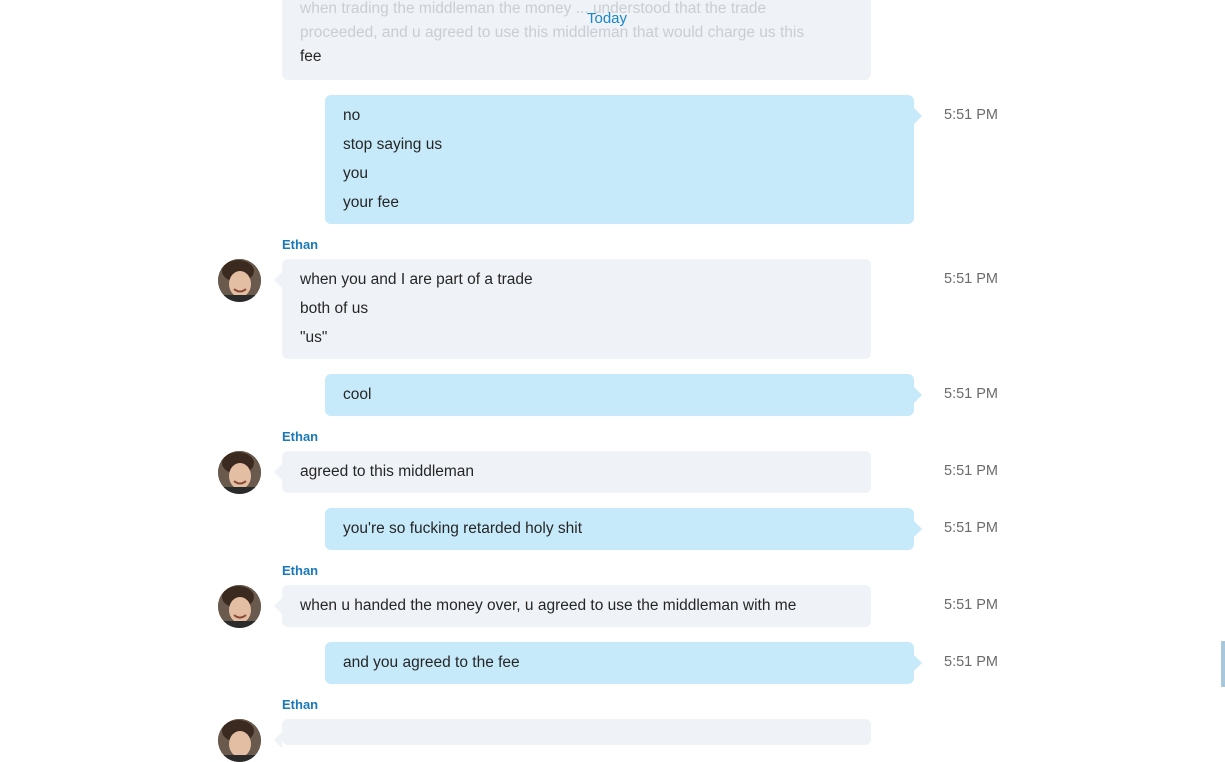 The image size is (1225, 762). Describe the element at coordinates (623, 529) in the screenshot. I see `message-bubble-outgoing: you're so fucking retarded holy shit` at that location.